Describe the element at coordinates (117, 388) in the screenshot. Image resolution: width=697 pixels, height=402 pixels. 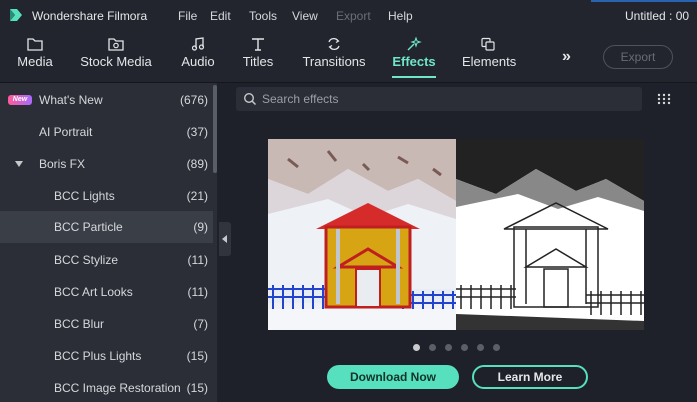
I see `sidebar-item-label: BCC Image Restoration` at that location.